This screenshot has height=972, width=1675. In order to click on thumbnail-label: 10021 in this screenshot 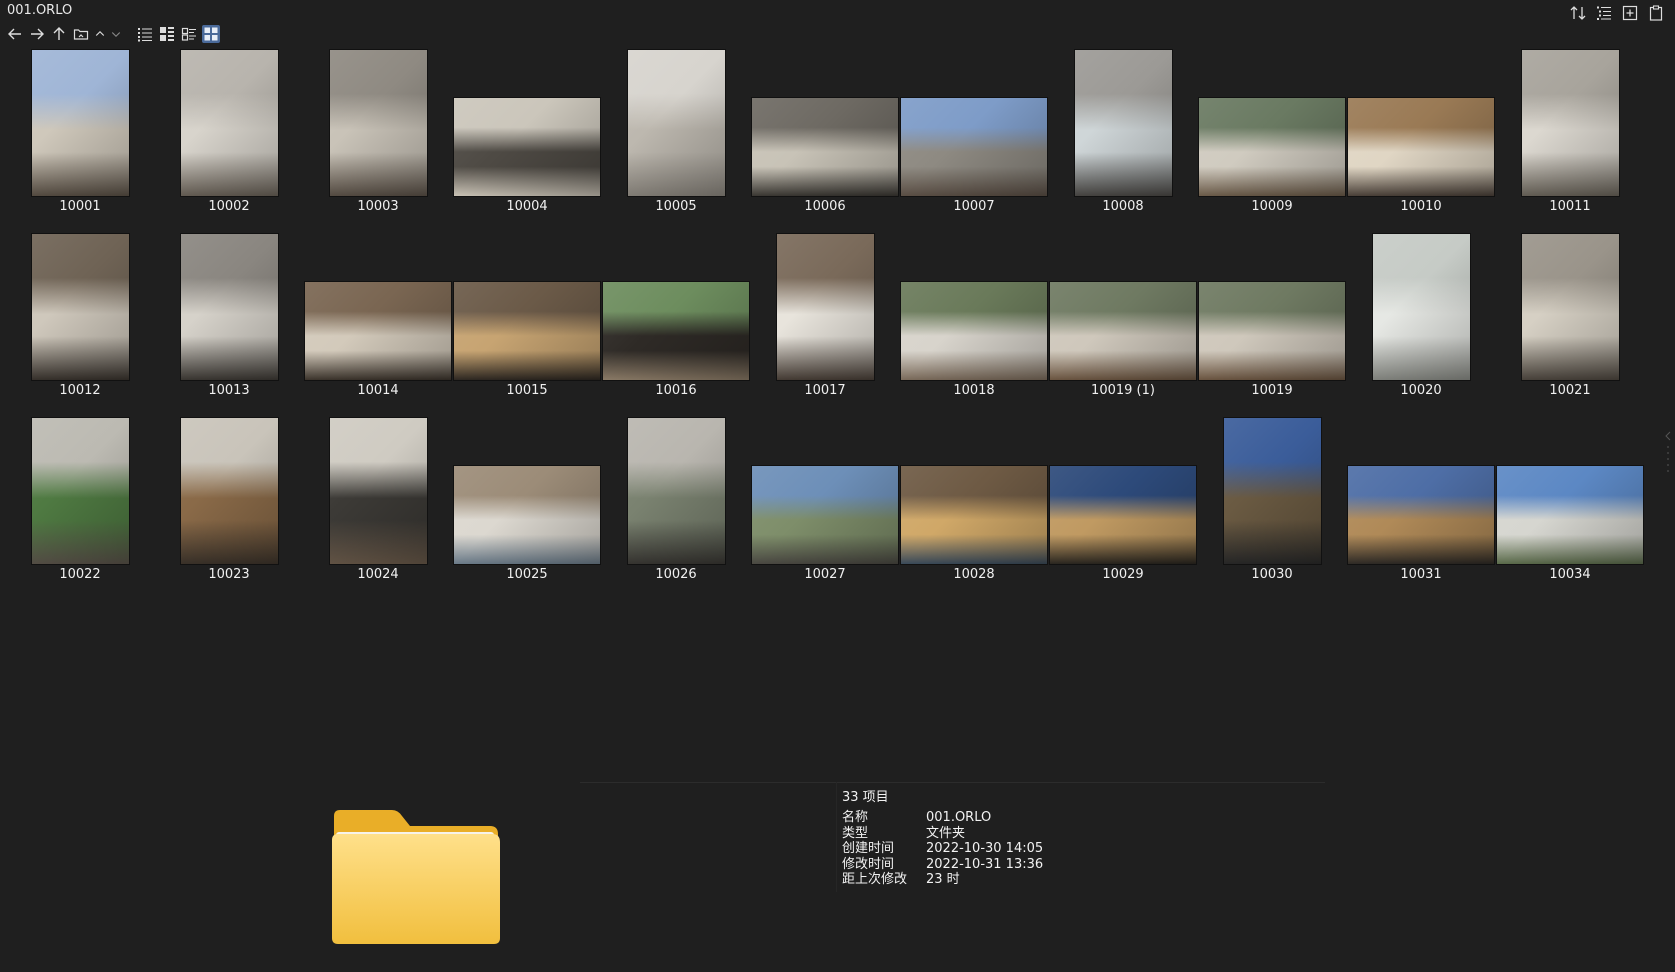, I will do `click(1570, 390)`.